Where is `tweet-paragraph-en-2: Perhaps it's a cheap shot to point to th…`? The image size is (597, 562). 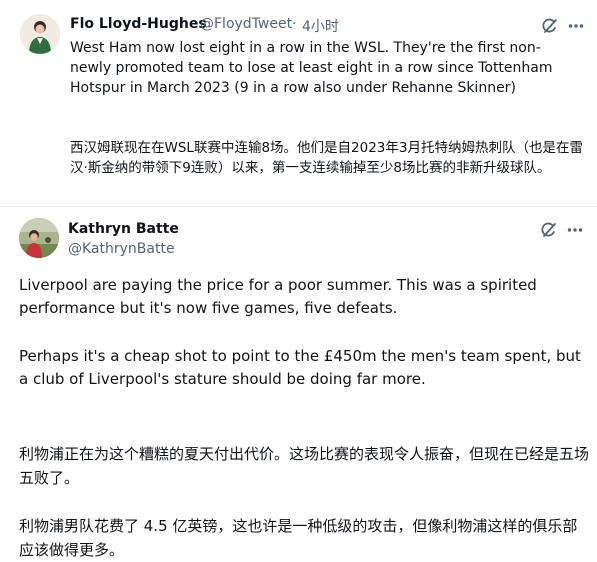
tweet-paragraph-en-2: Perhaps it's a cheap shot to point to th… is located at coordinates (300, 367).